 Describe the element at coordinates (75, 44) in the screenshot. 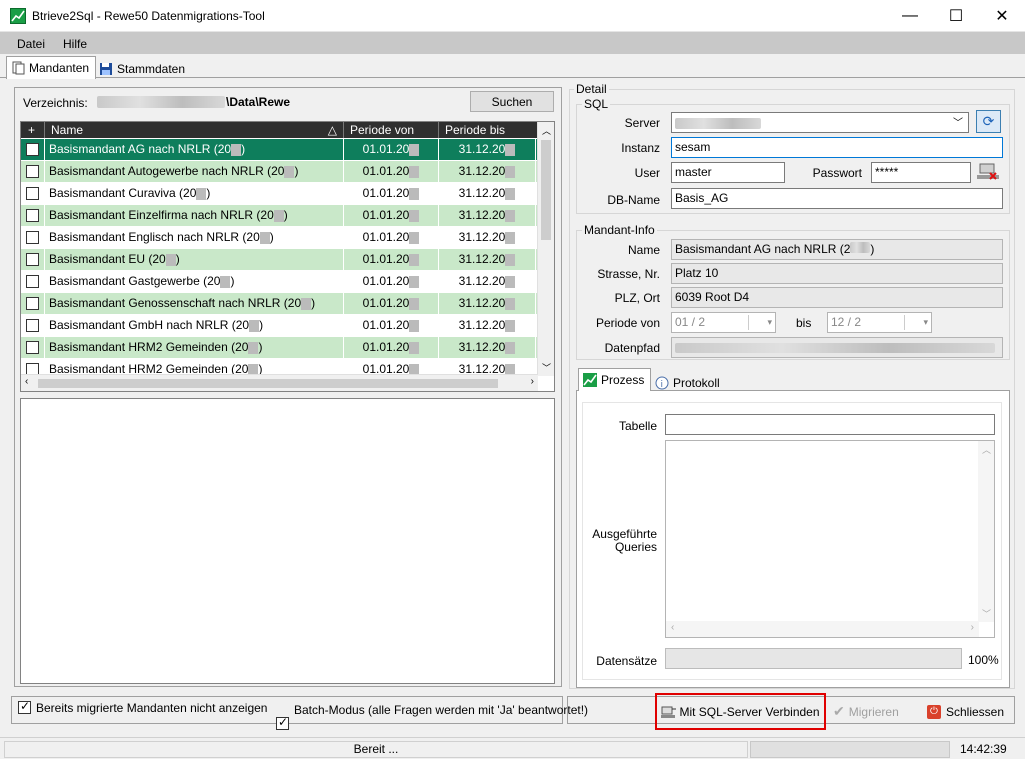

I see `menu-hilfe: Hilfe` at that location.